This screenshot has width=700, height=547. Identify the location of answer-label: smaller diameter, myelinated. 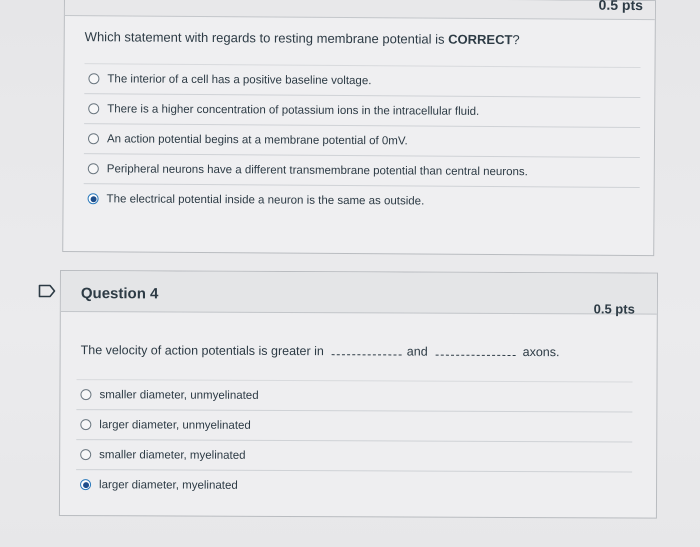
(172, 455).